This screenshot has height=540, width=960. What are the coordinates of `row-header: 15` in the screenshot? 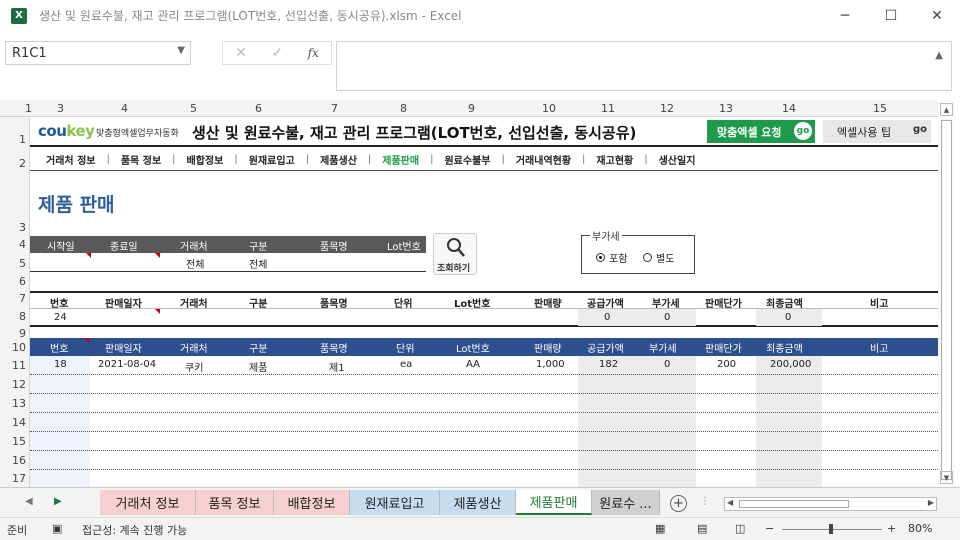 It's located at (19, 441).